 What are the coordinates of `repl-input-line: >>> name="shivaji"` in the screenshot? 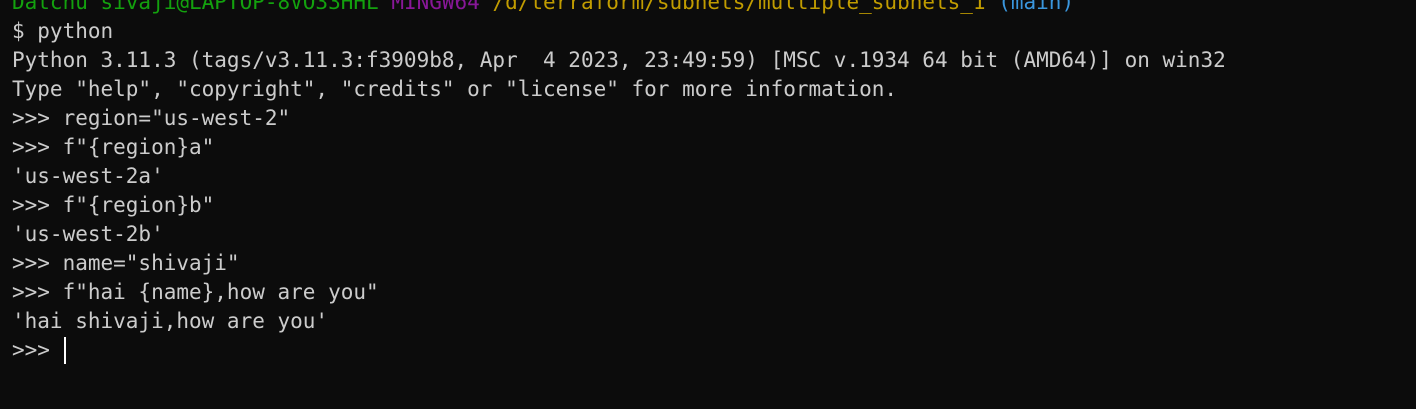 It's located at (126, 263).